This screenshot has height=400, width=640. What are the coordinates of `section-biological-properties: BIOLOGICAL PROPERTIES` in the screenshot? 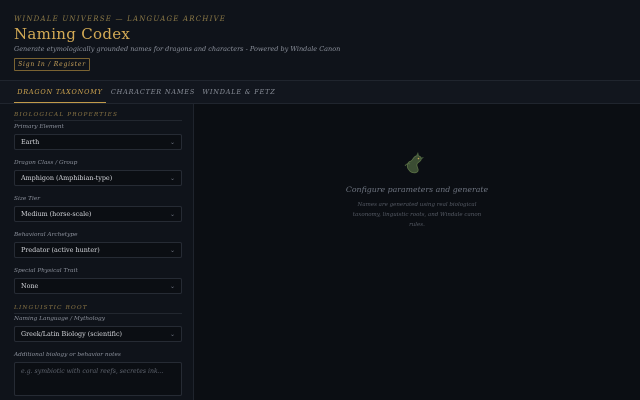 It's located at (66, 115).